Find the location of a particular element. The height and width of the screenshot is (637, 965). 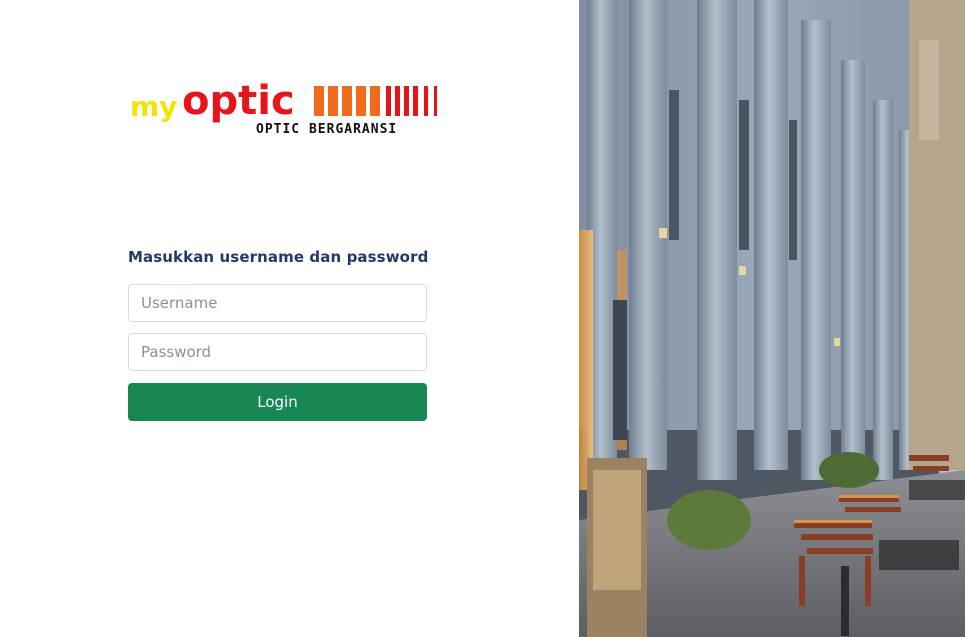

logo-tagline-text: OPTIC BERGARANSI is located at coordinates (326, 129).